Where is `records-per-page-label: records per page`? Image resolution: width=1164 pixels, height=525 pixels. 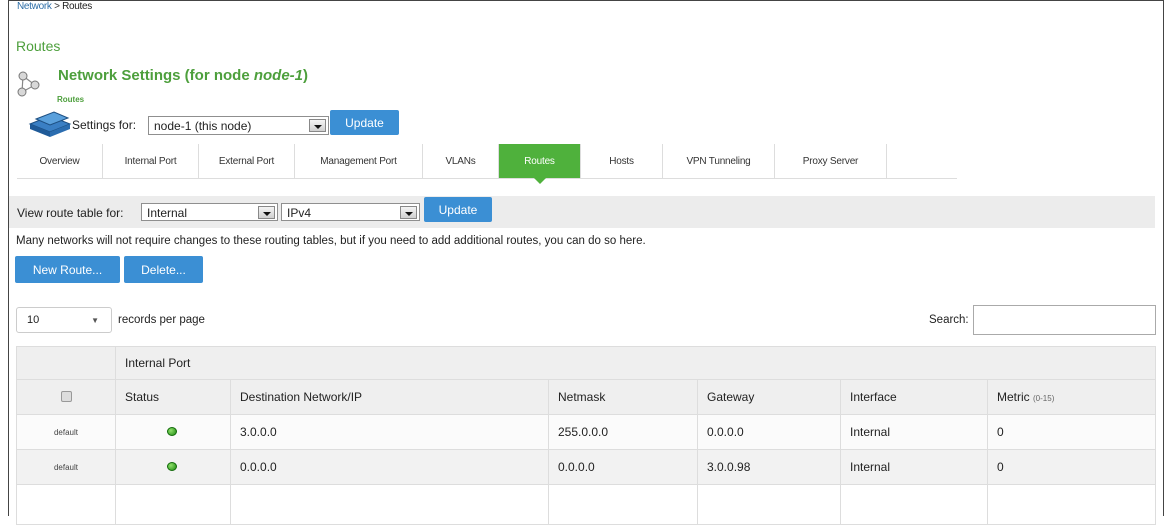 records-per-page-label: records per page is located at coordinates (161, 320).